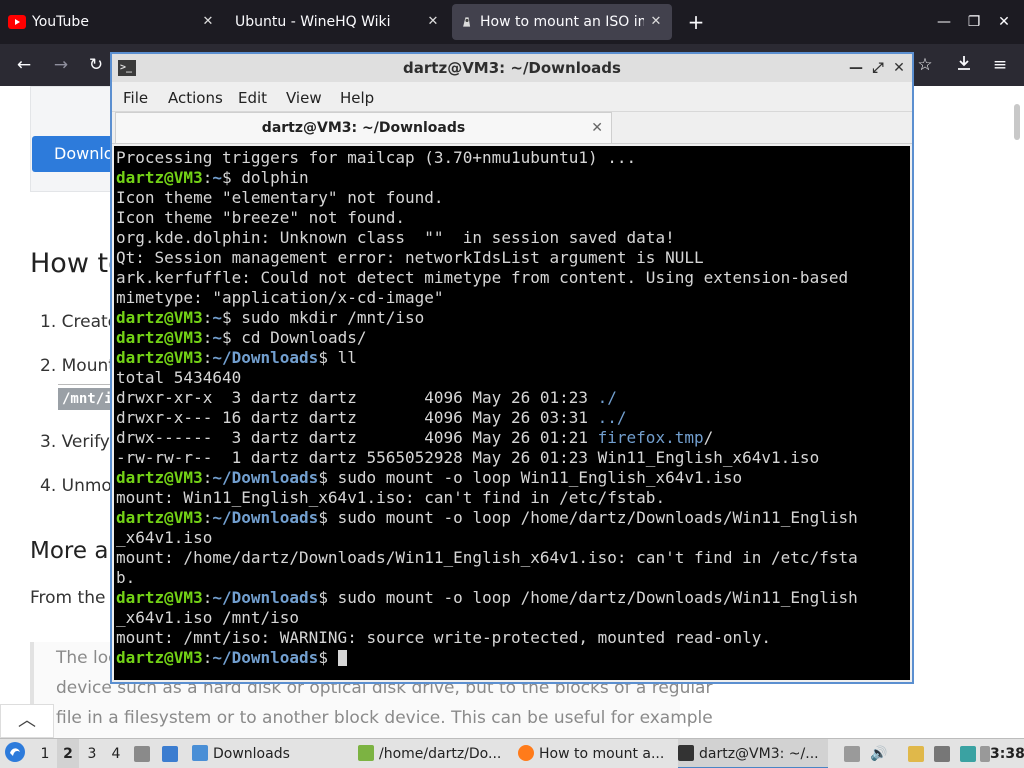 This screenshot has width=1024, height=768. What do you see at coordinates (513, 318) in the screenshot?
I see `terminal-line: dartz@VM3:~$ sudo mkdir /mnt/iso` at bounding box center [513, 318].